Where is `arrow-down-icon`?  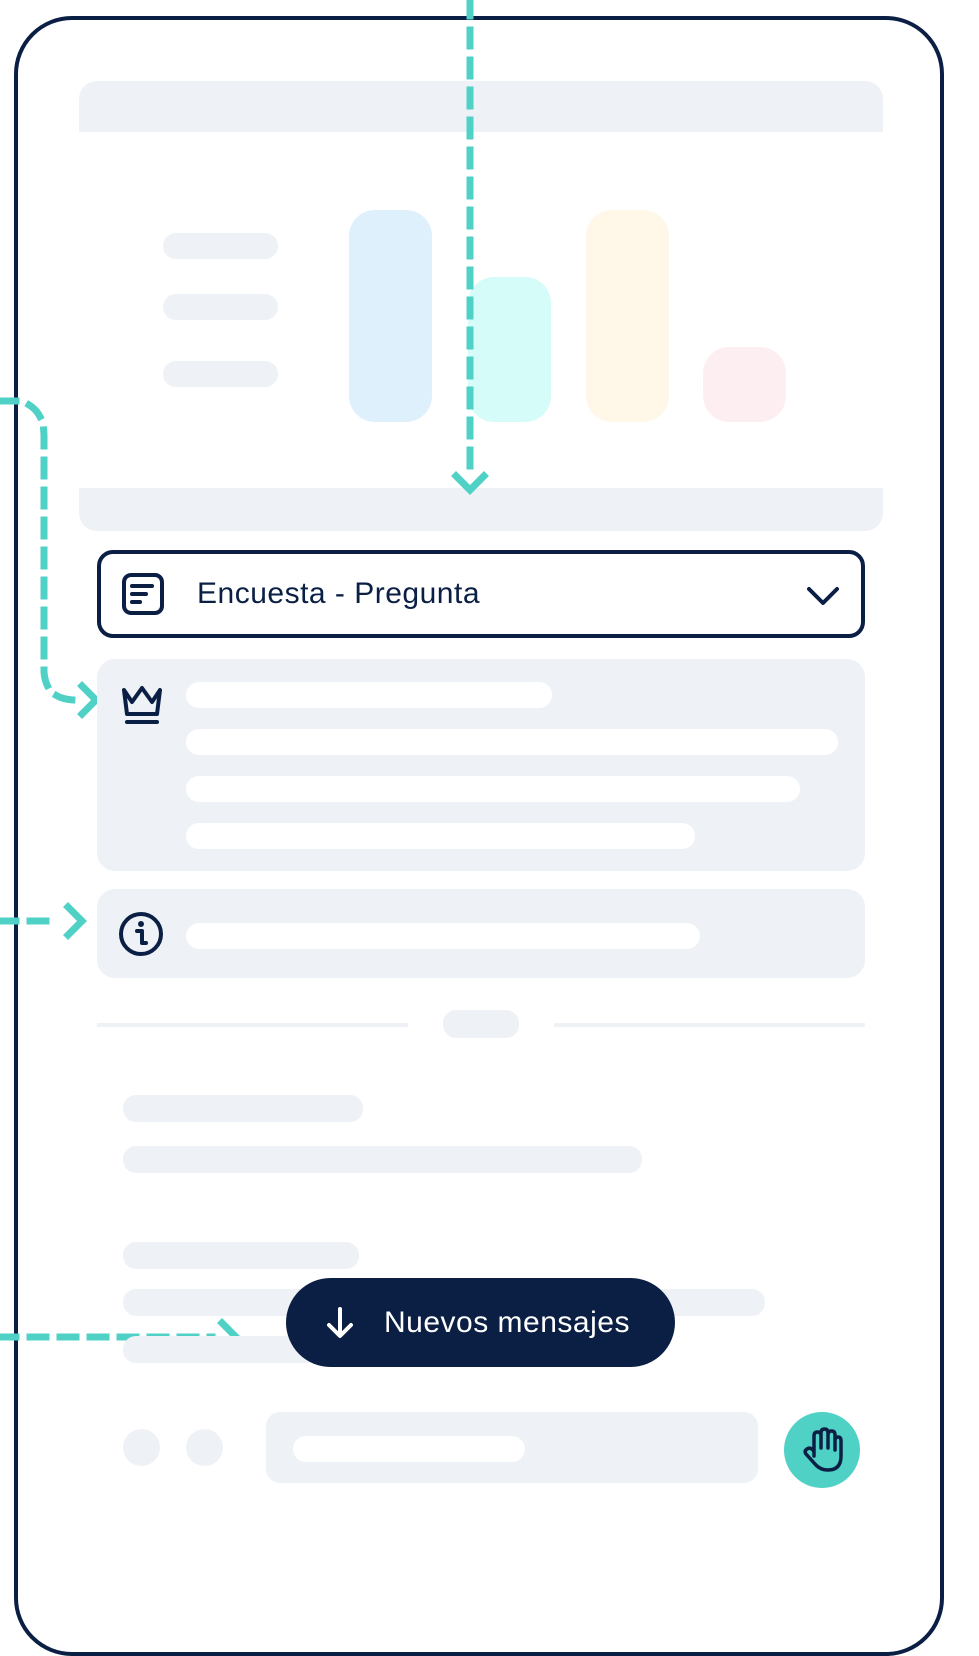
arrow-down-icon is located at coordinates (340, 1323).